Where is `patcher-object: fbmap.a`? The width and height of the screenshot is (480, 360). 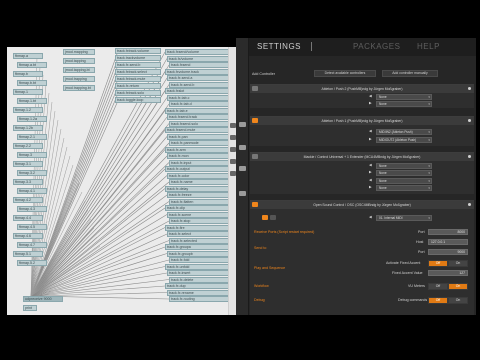 patcher-object: fbmap.a is located at coordinates (28, 56).